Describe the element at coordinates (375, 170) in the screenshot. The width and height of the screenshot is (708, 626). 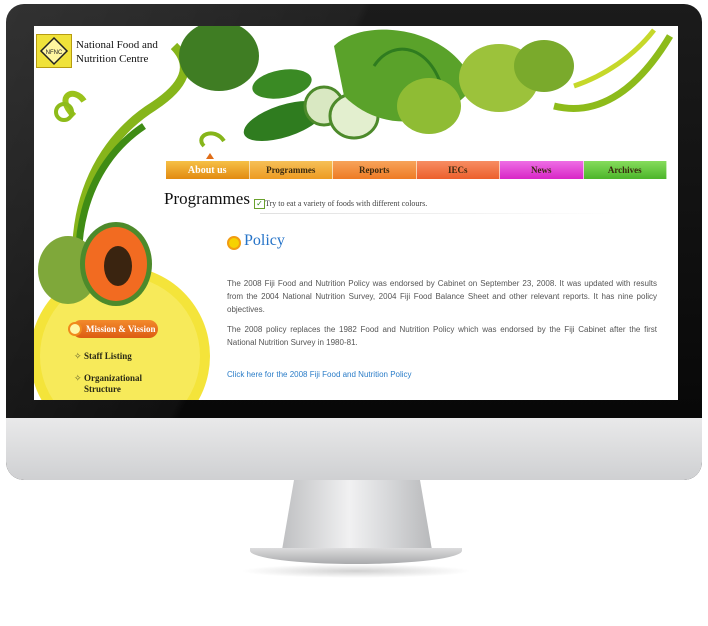
I see `nav-reports: Reports` at that location.